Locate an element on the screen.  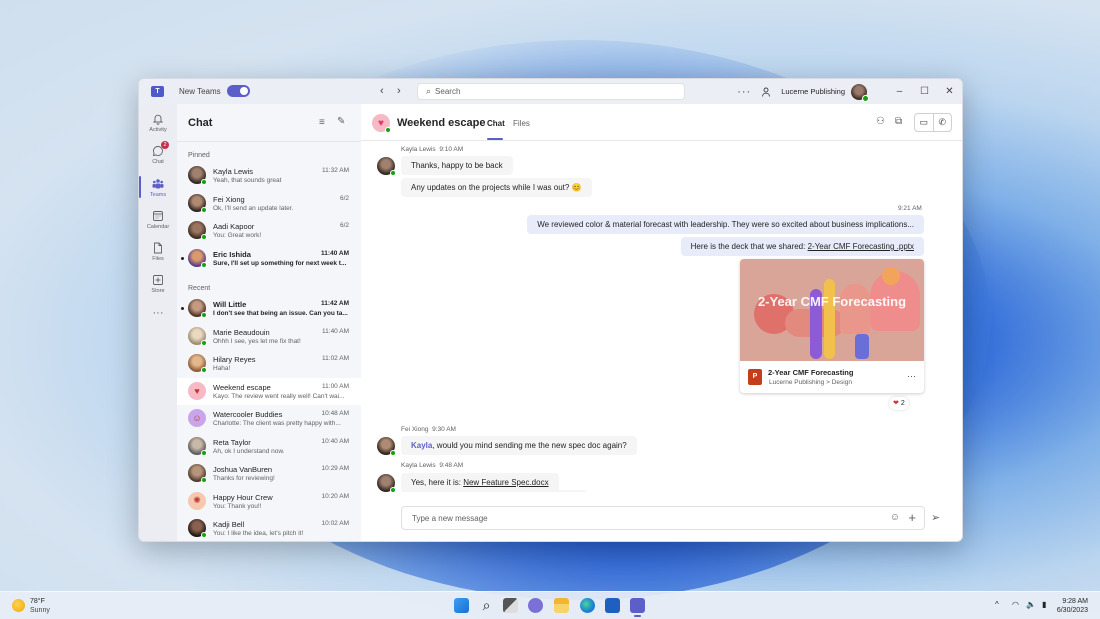
chat-time: 10:40 AM is located at coordinates (335, 441).